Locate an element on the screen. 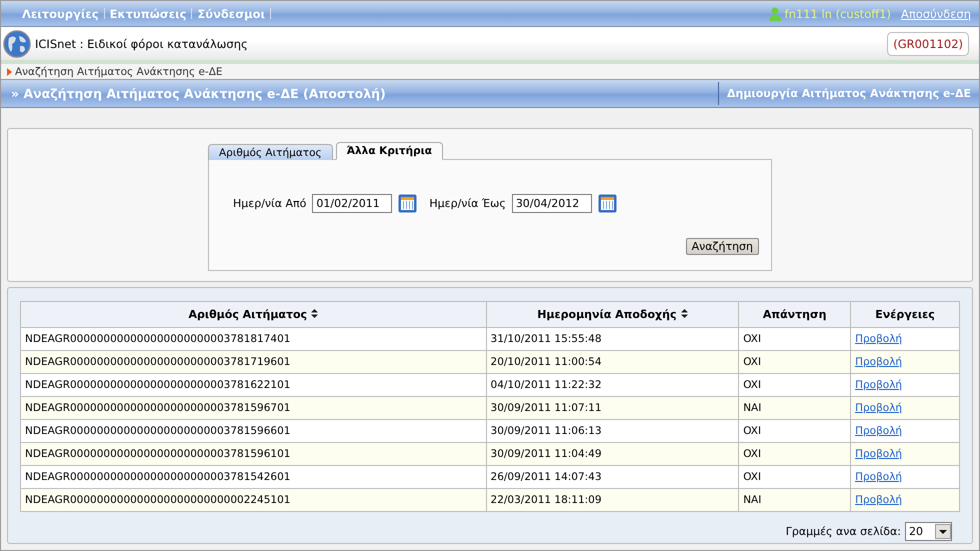 The height and width of the screenshot is (551, 980). arrow-icon is located at coordinates (9, 72).